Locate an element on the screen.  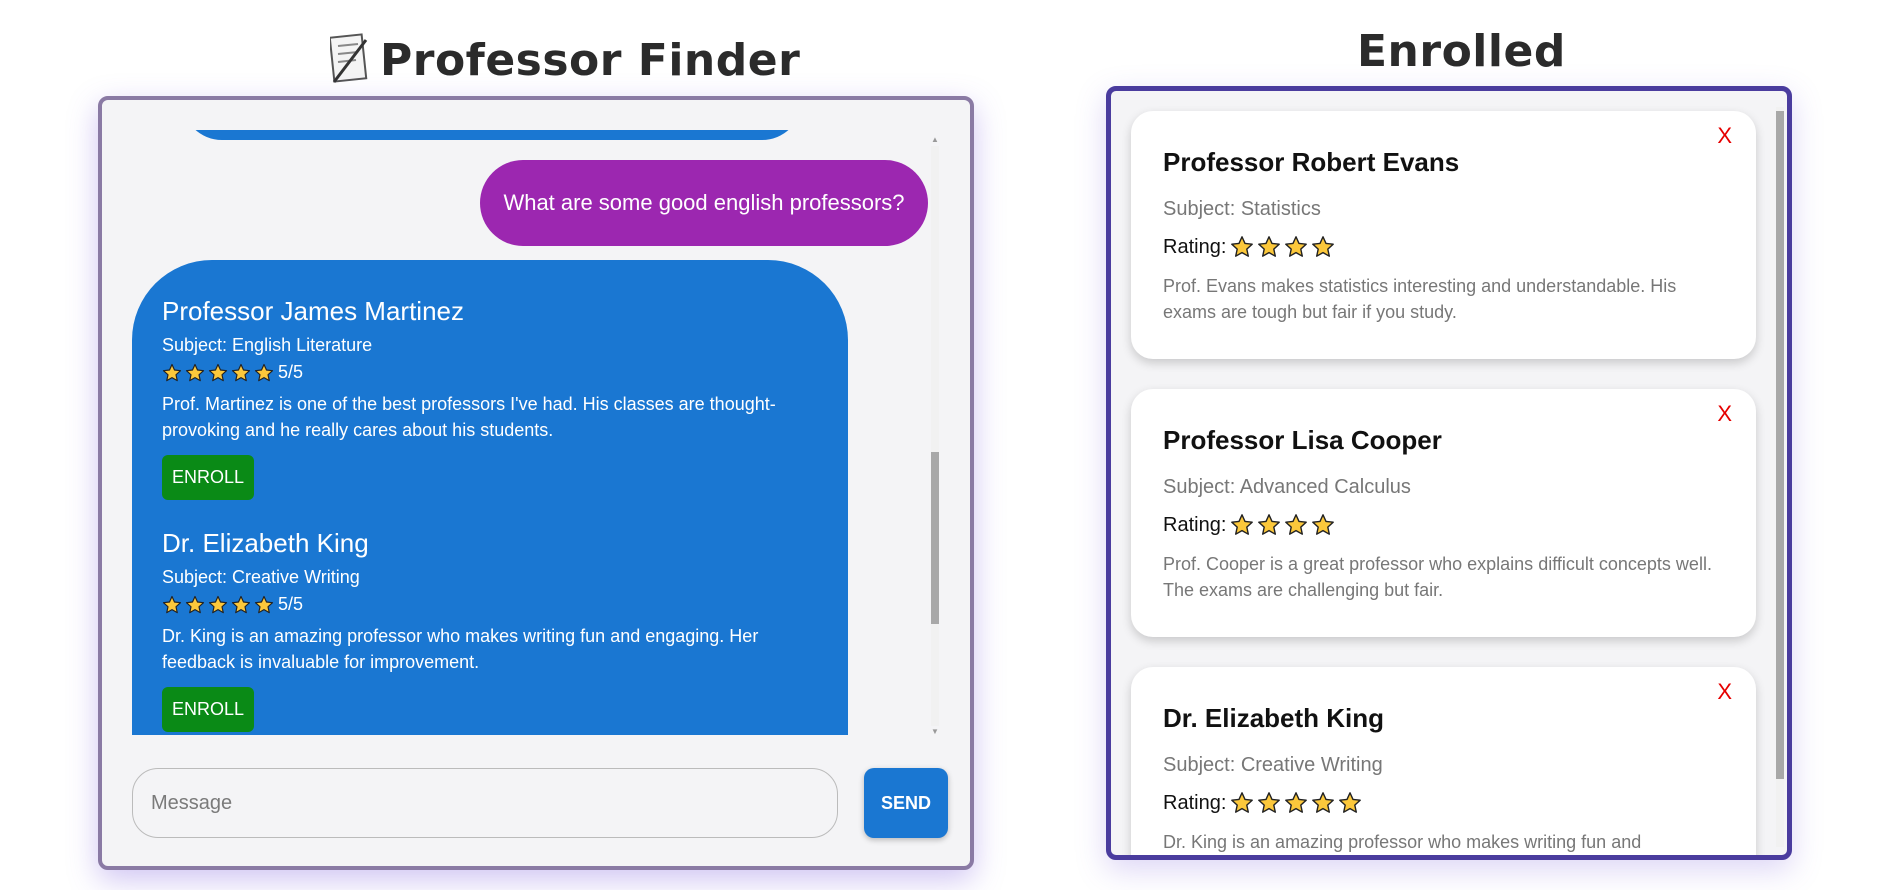
send-button: SEND is located at coordinates (906, 803).